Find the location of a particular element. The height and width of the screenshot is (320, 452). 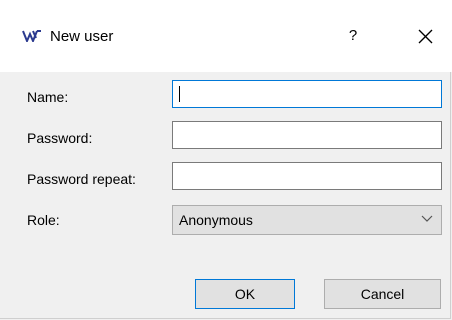

ok-button: OK is located at coordinates (245, 294).